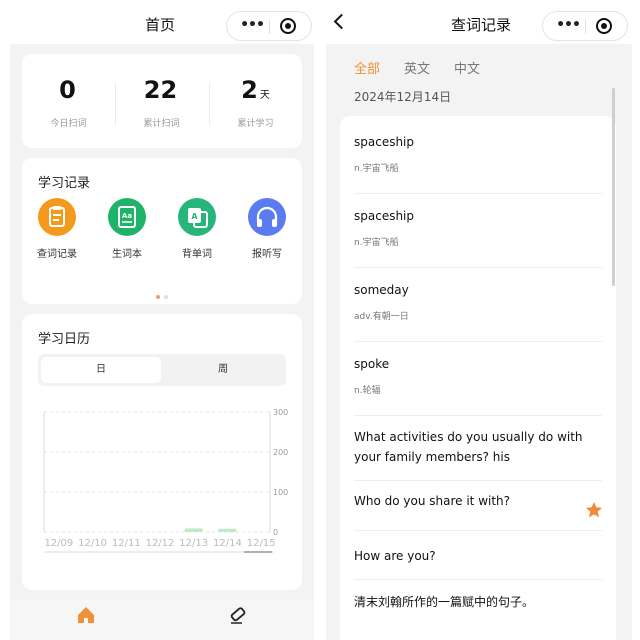 This screenshot has height=640, width=640. I want to click on list-item: Who do you share it with?, so click(478, 511).